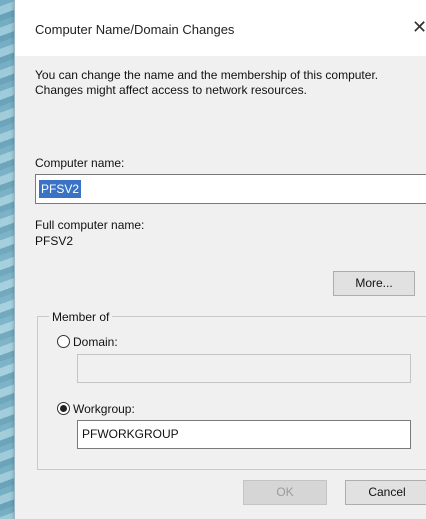  What do you see at coordinates (63, 408) in the screenshot?
I see `workgroup-radio` at bounding box center [63, 408].